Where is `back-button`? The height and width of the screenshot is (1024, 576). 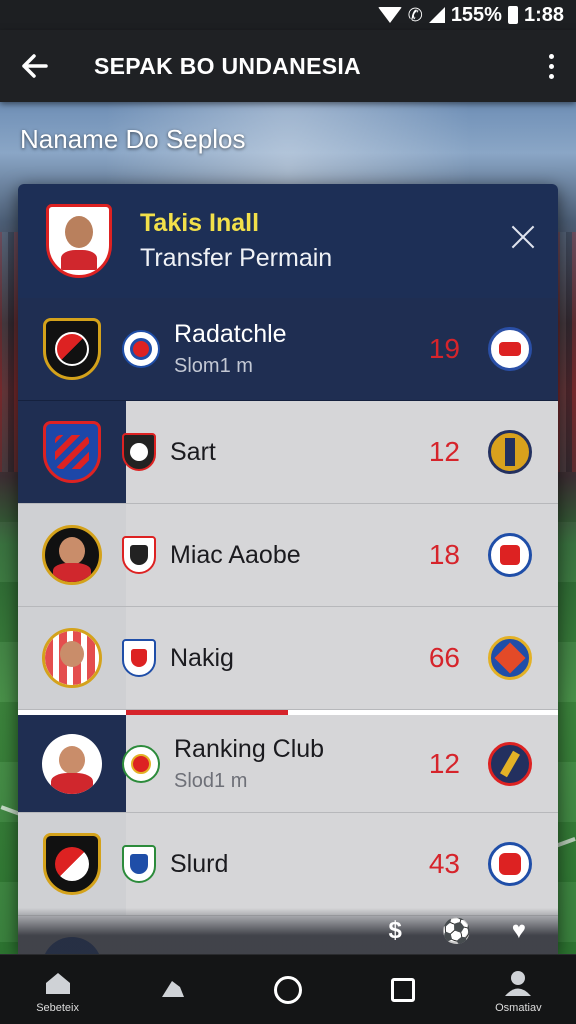
back-button is located at coordinates (35, 66).